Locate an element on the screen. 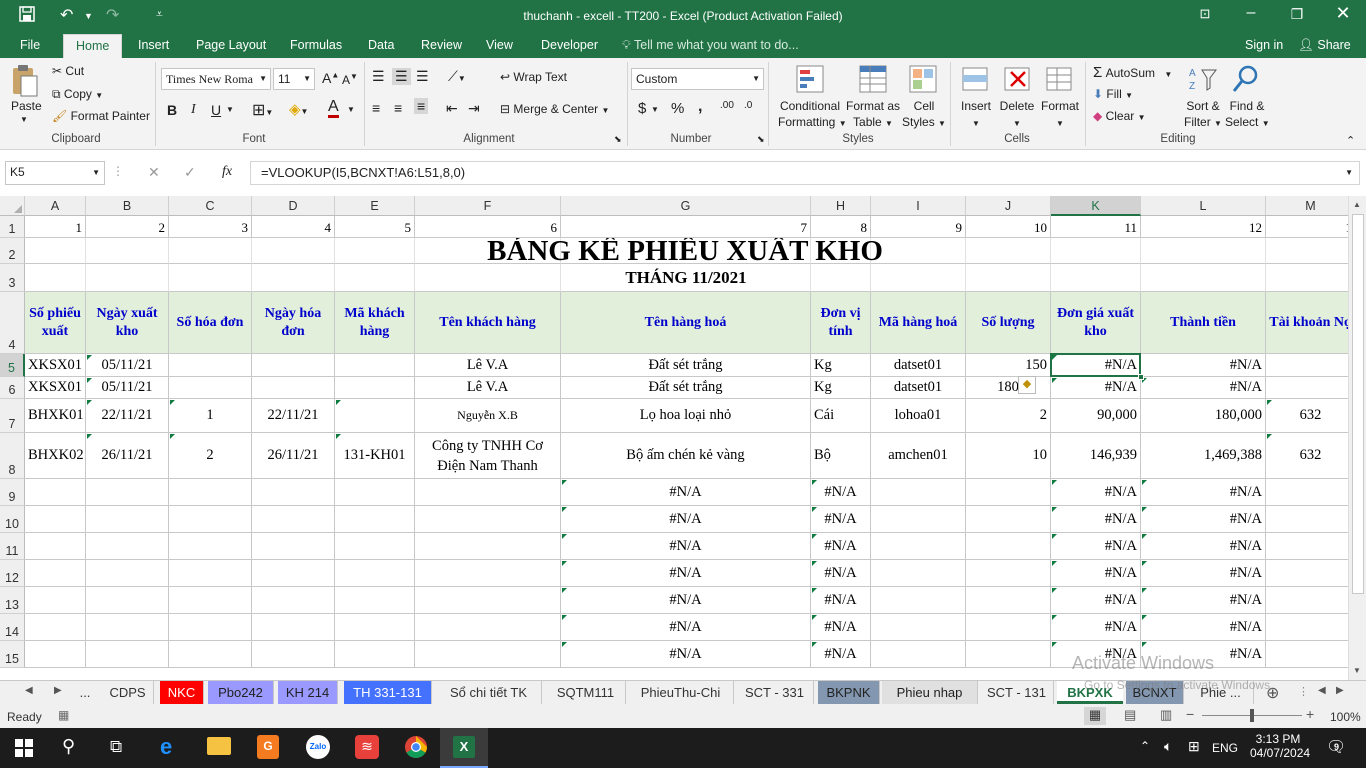 This screenshot has width=1366, height=768. sheet-tab-bkpnk: BKPNK is located at coordinates (849, 692).